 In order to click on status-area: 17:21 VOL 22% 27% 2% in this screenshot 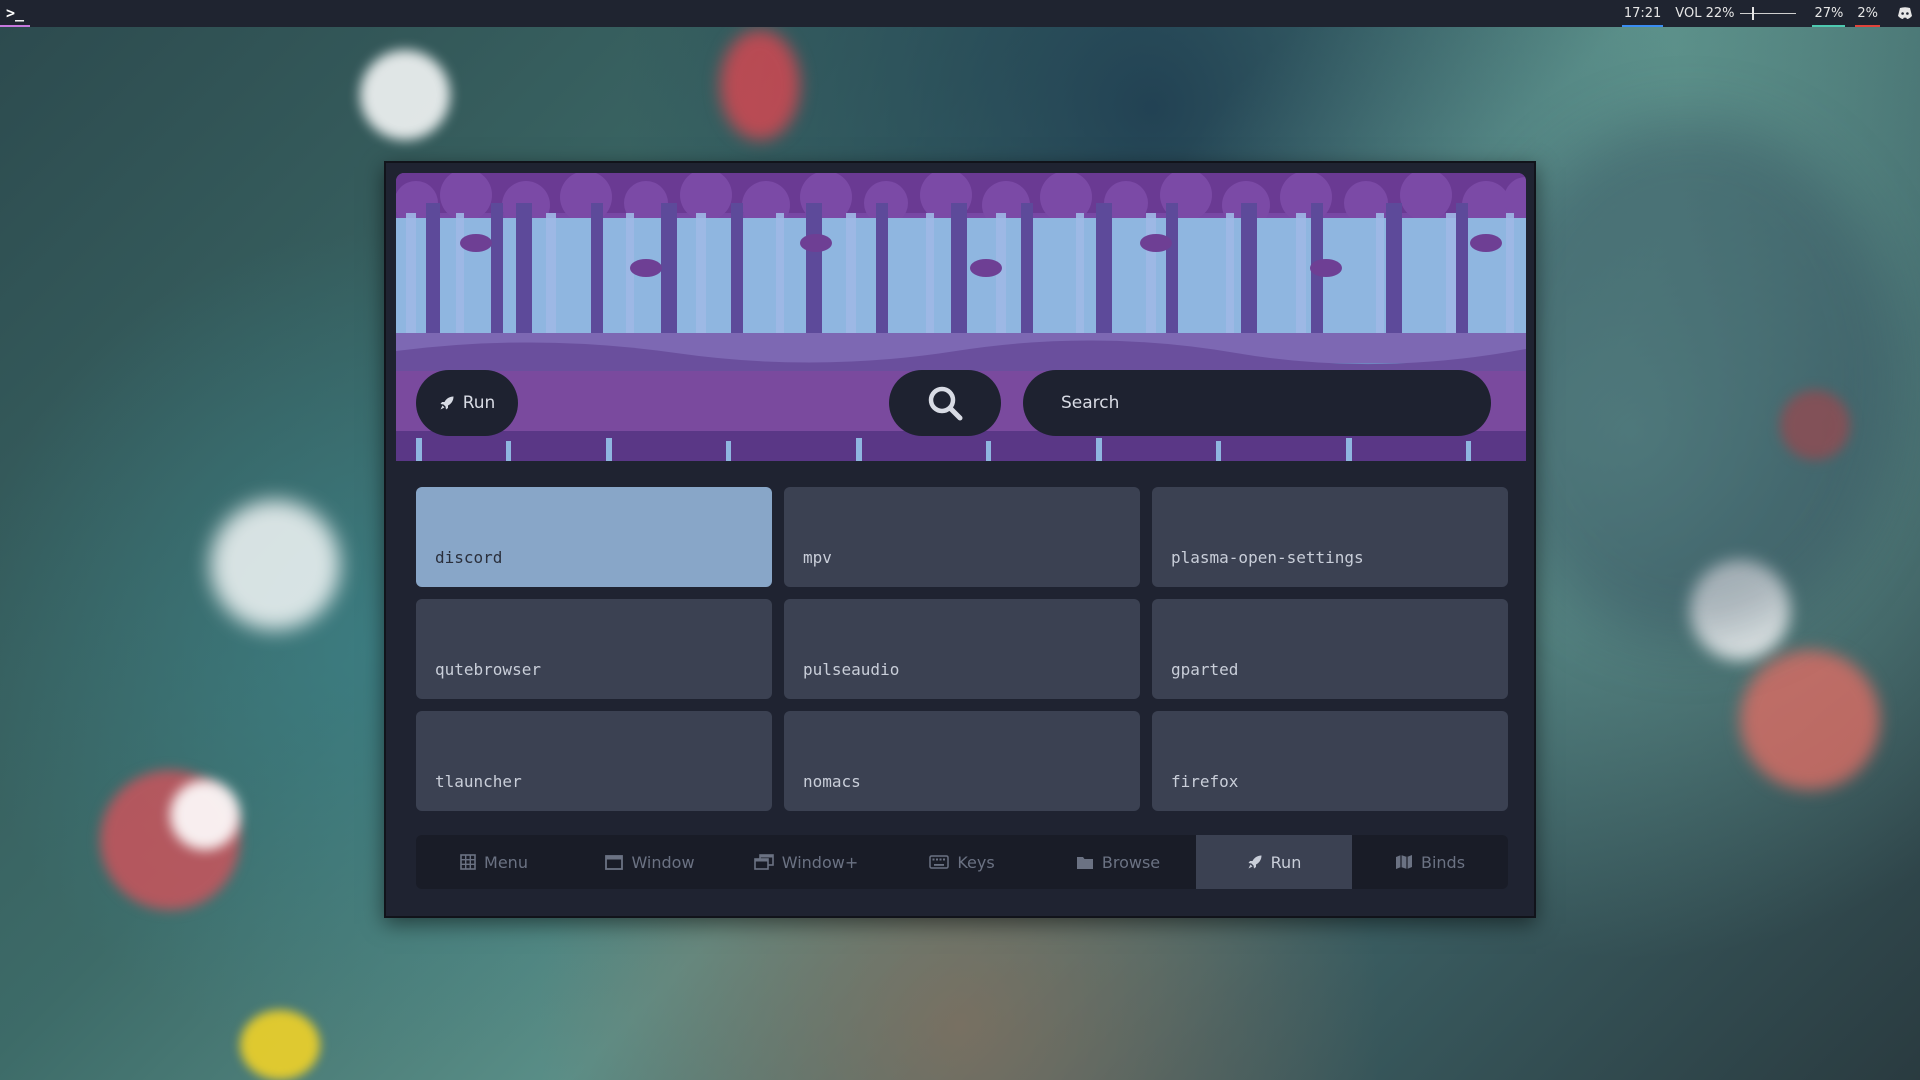, I will do `click(1767, 13)`.